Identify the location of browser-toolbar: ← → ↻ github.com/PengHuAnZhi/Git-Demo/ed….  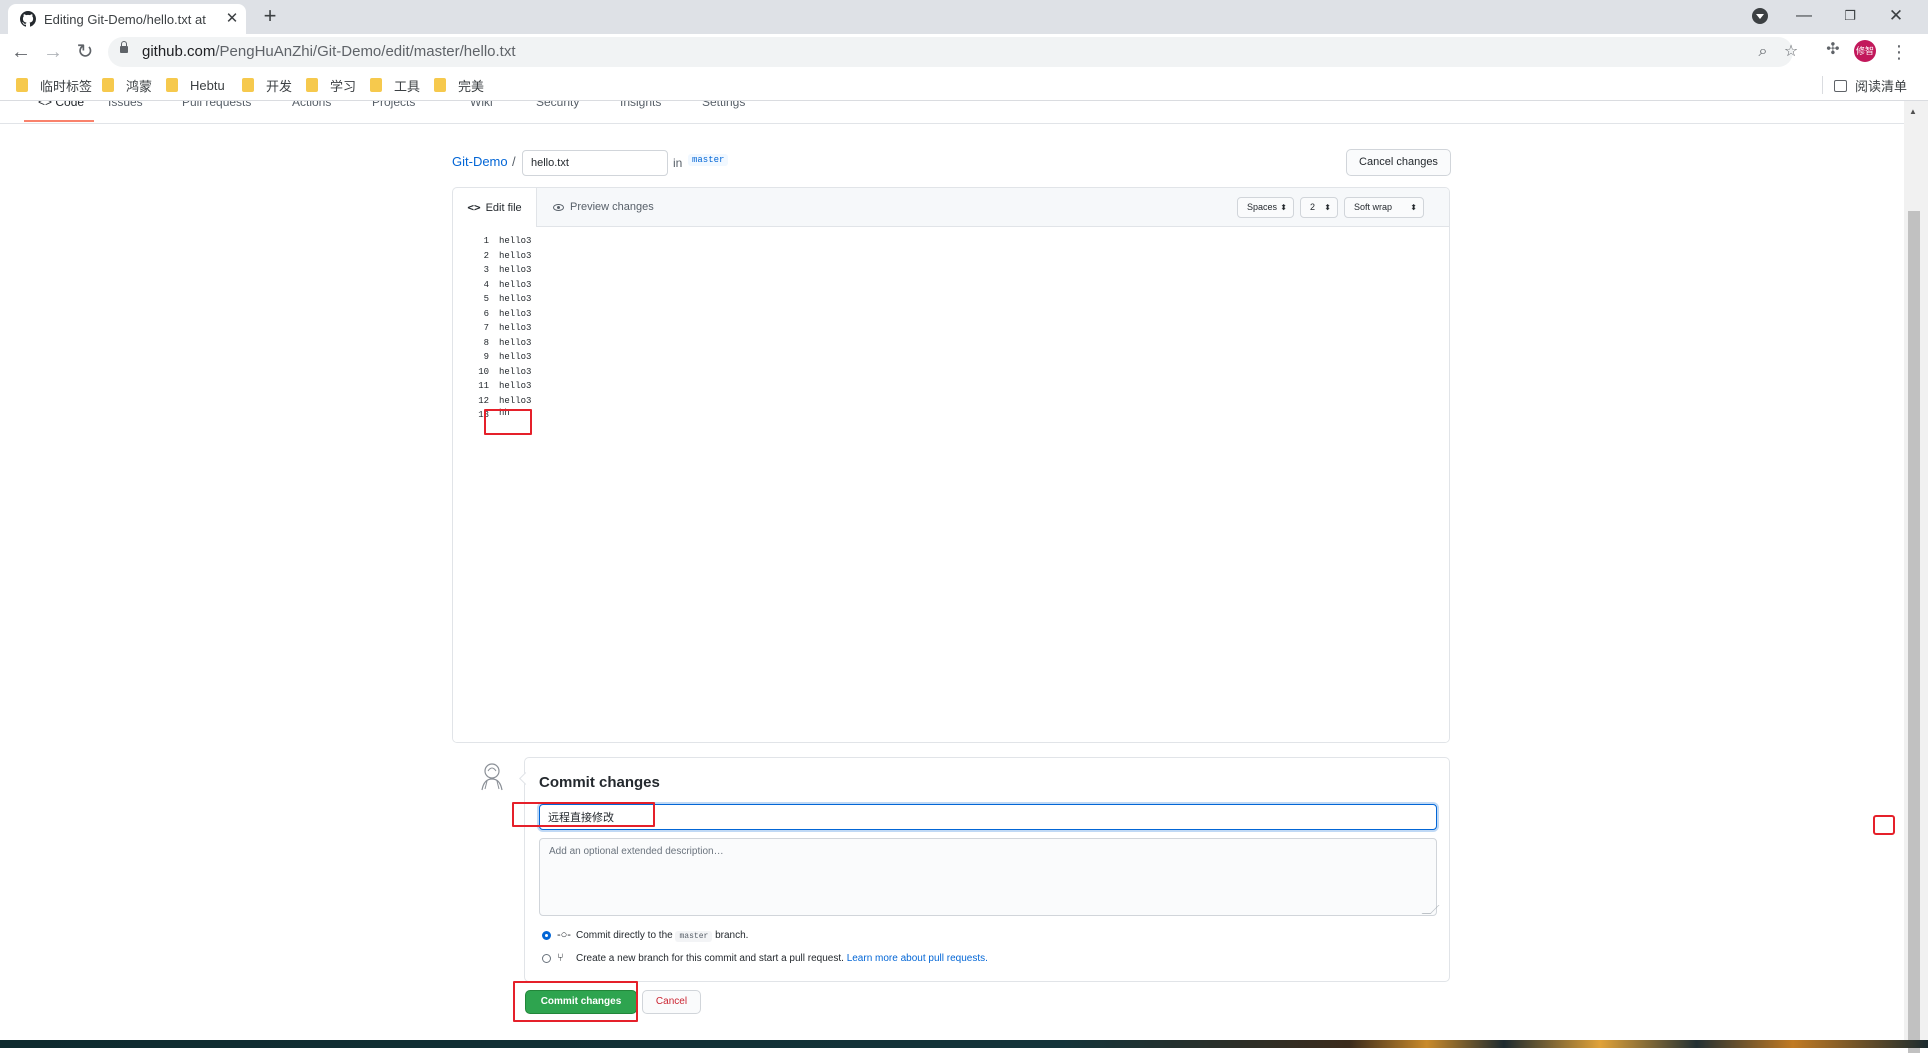
(964, 52).